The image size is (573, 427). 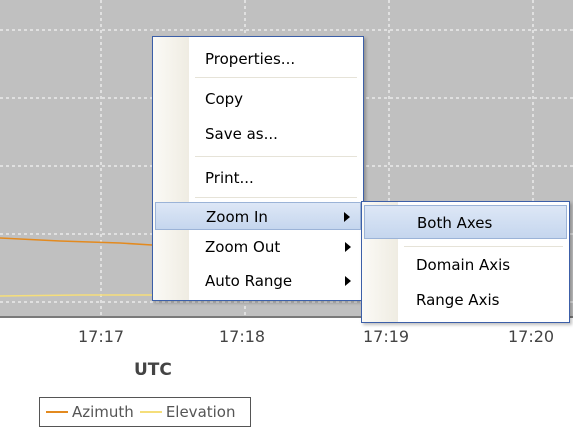 What do you see at coordinates (531, 336) in the screenshot?
I see `x-tick-label: 17:20` at bounding box center [531, 336].